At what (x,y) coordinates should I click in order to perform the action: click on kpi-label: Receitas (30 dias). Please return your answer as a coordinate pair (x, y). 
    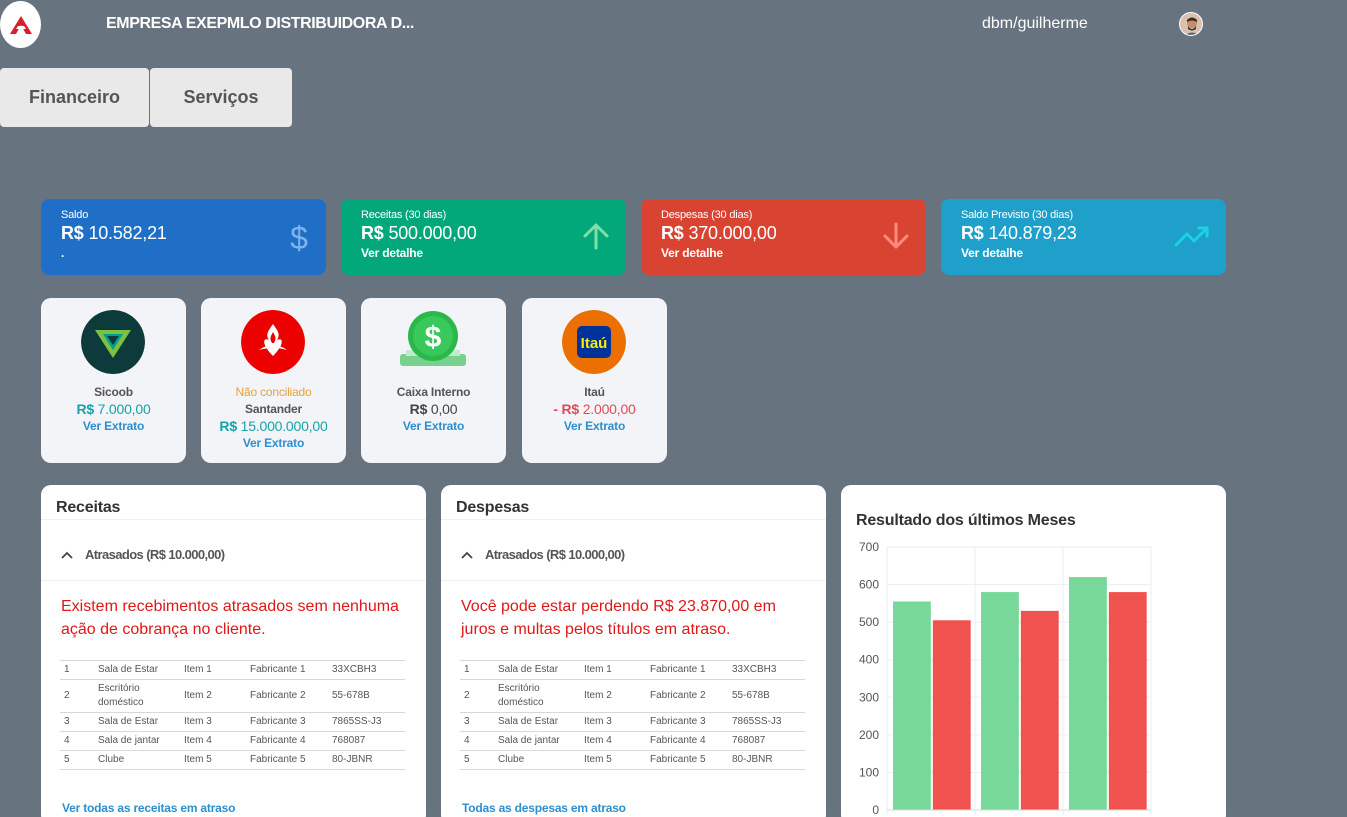
    Looking at the image, I should click on (404, 215).